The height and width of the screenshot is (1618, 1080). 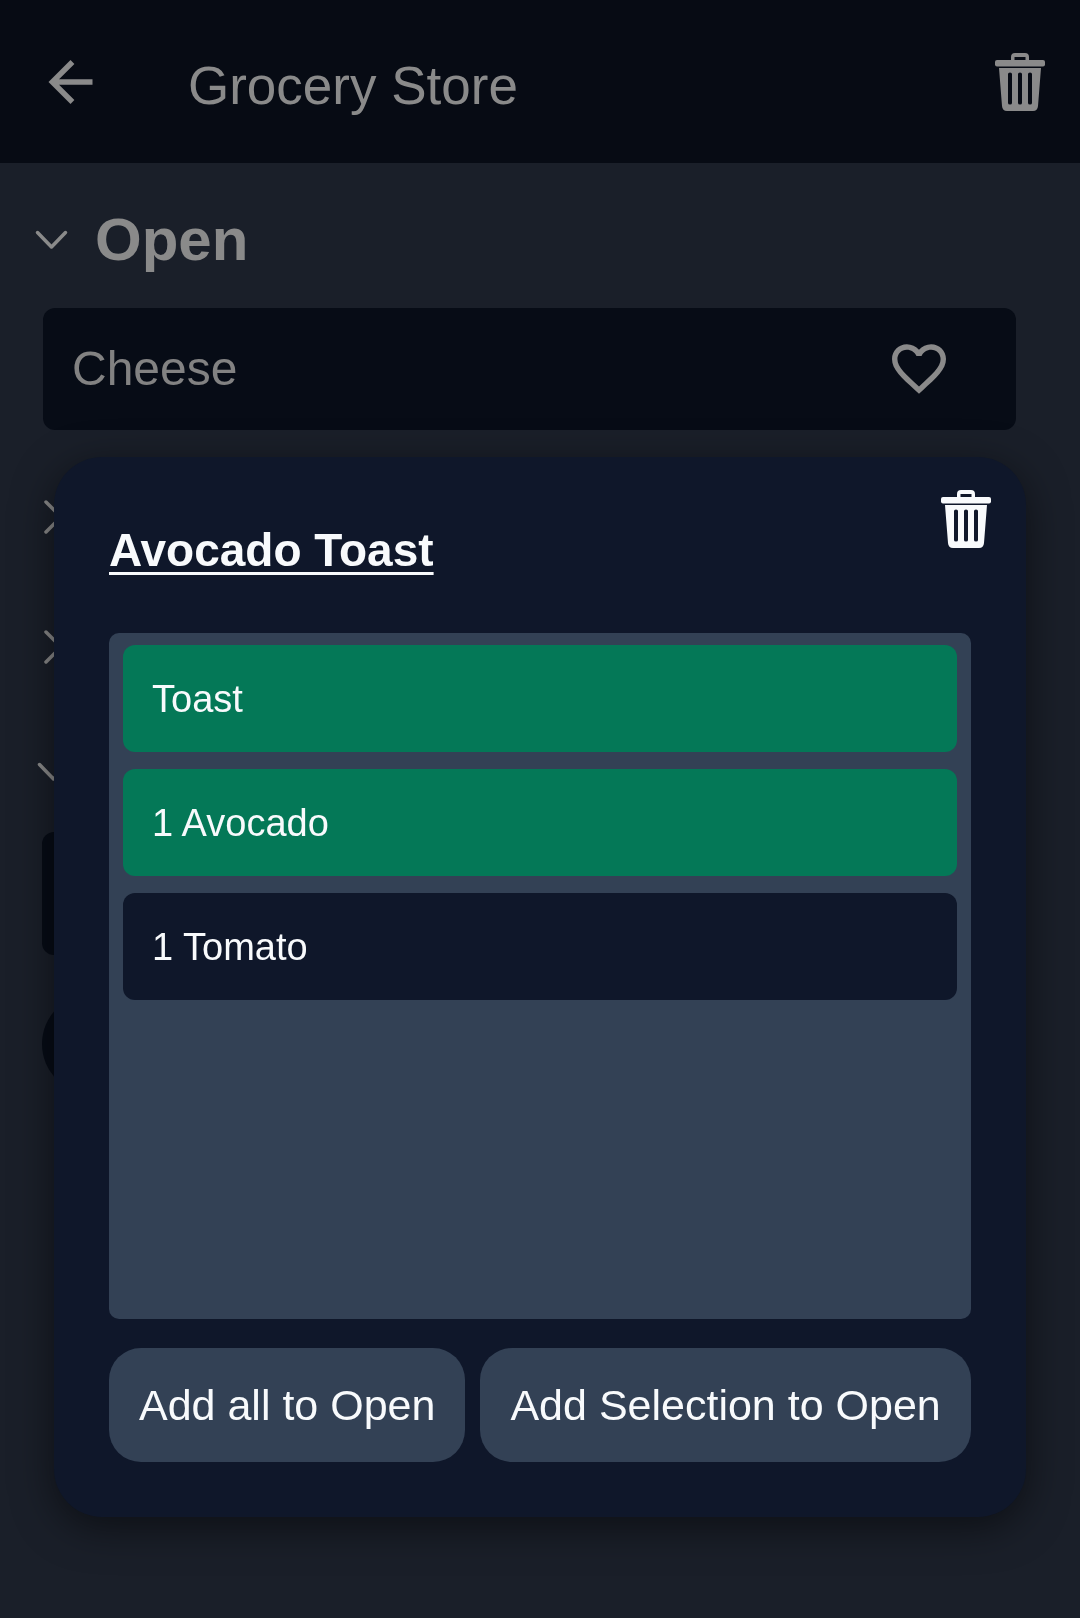 What do you see at coordinates (172, 240) in the screenshot?
I see `section-title: Open` at bounding box center [172, 240].